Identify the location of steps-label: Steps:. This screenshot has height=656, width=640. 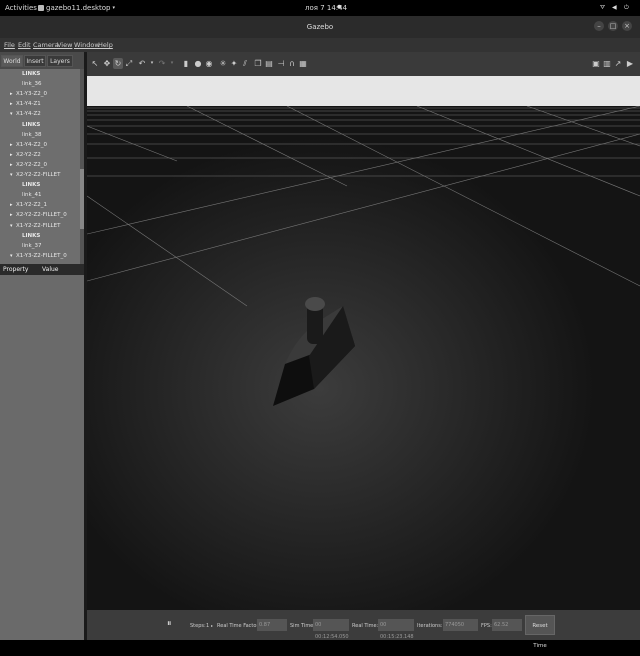
(198, 626).